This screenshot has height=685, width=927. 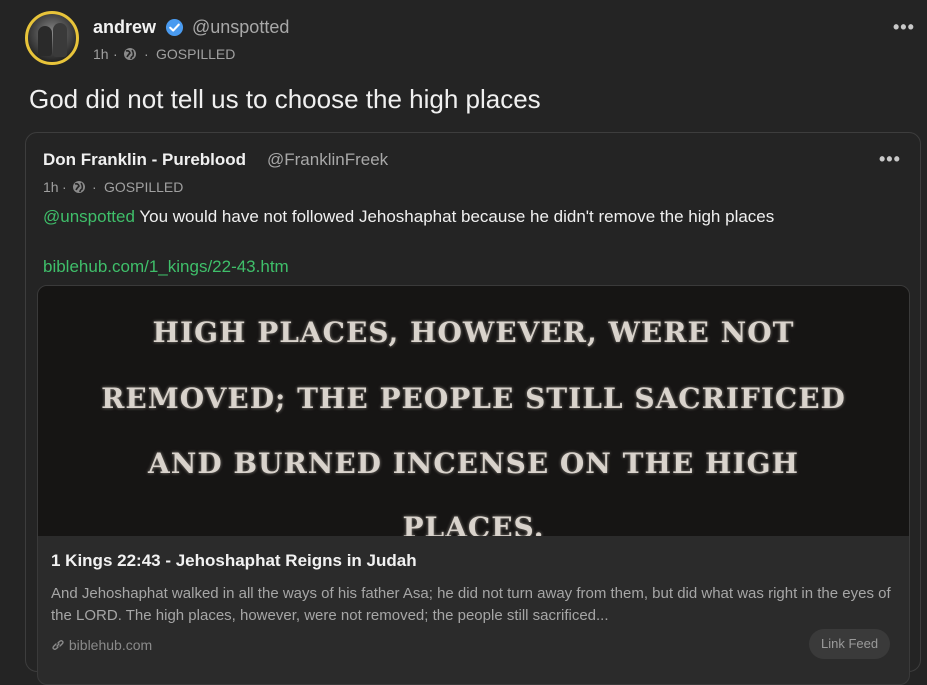 I want to click on quoted-more-options-icon: •••, so click(x=890, y=159).